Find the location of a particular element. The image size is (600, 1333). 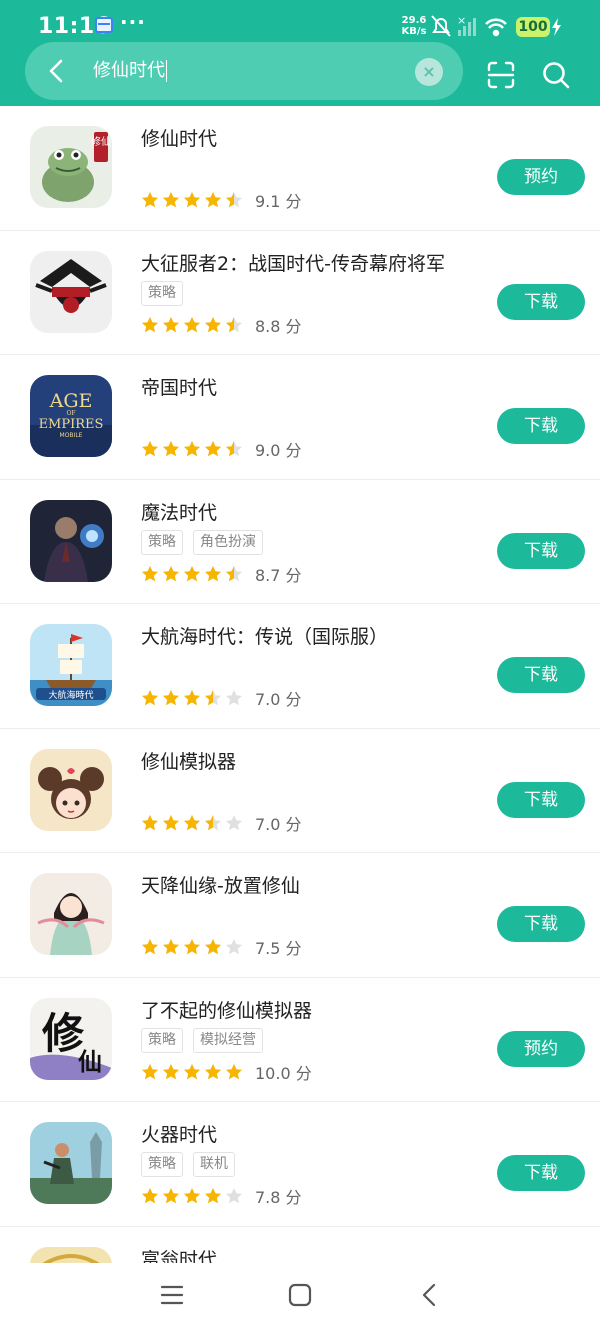

scan-icon is located at coordinates (501, 75).